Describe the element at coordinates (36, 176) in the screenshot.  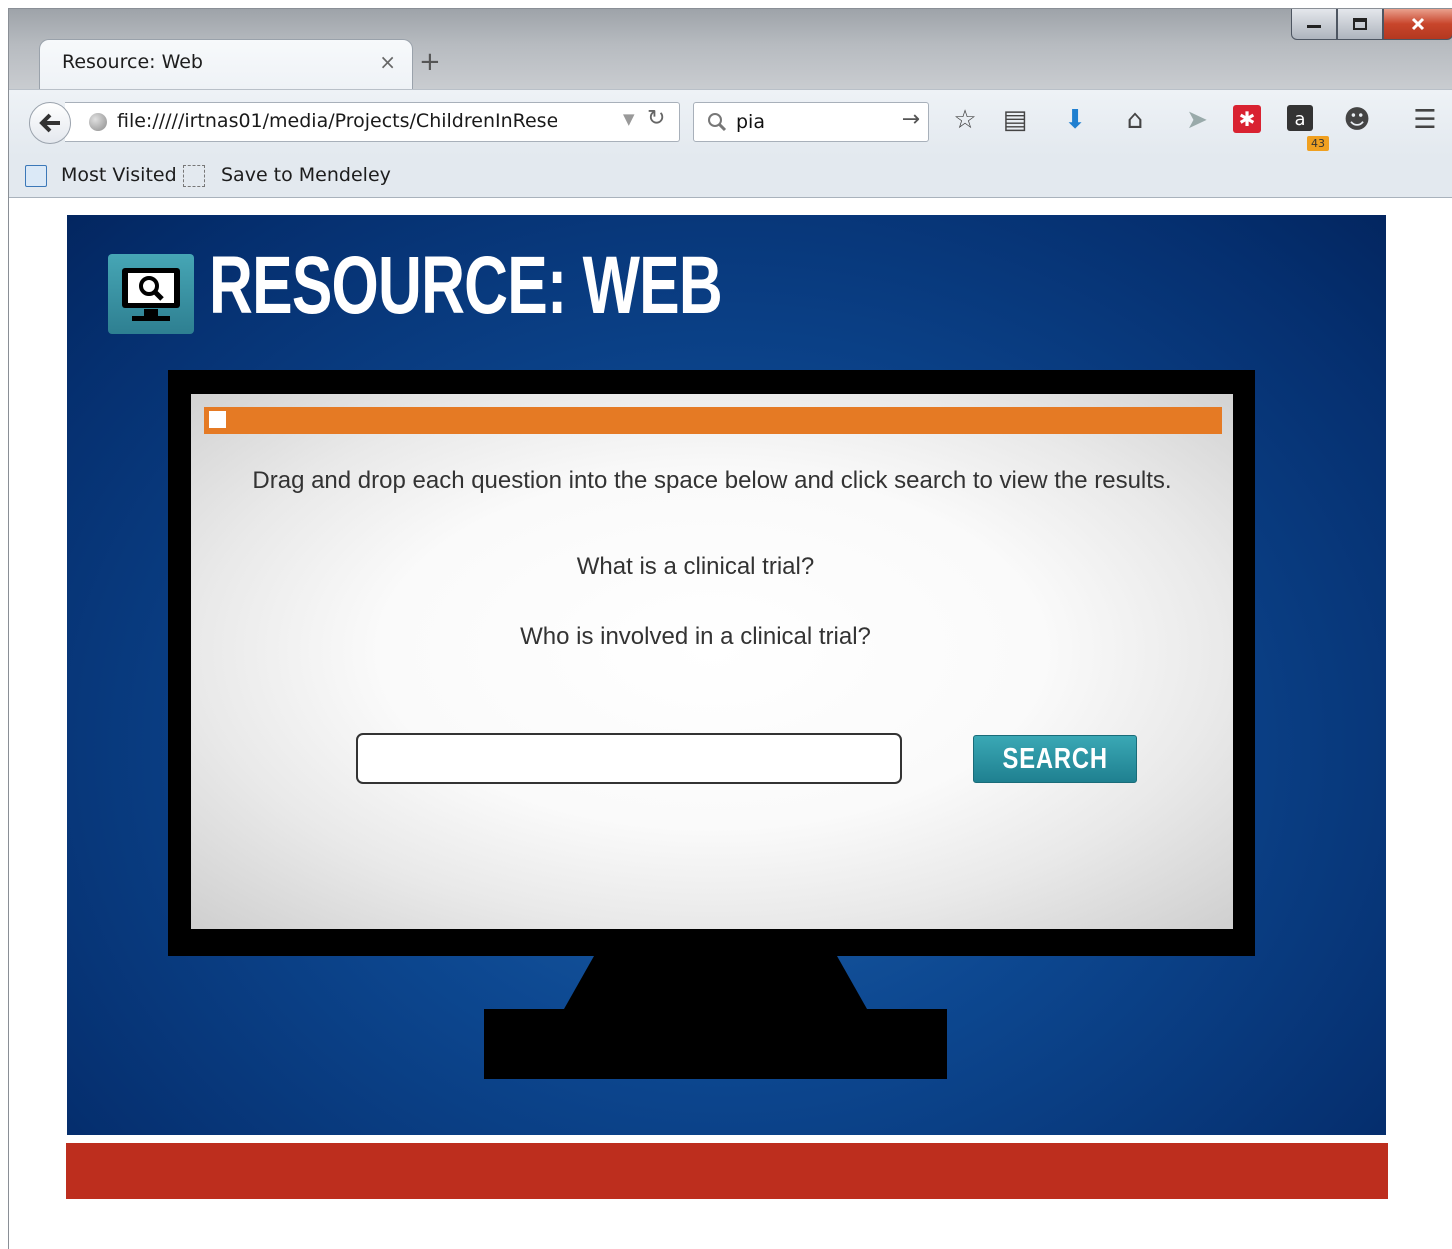
I see `most-visited-icon` at that location.